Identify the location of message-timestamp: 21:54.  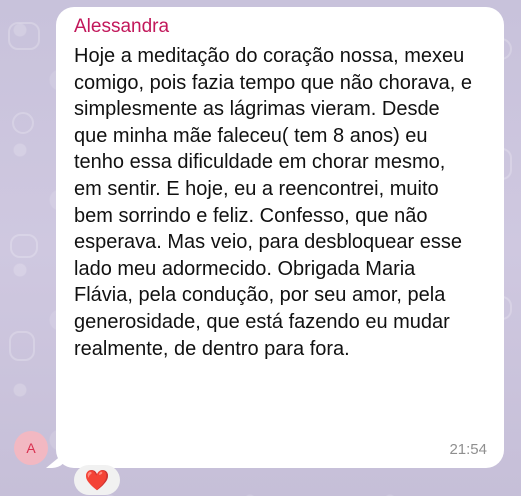
(468, 449).